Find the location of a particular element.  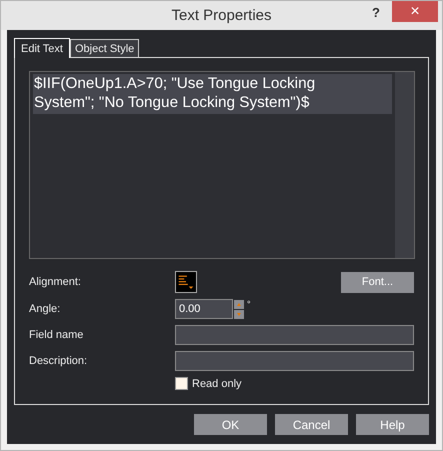

field-name-field is located at coordinates (294, 335).